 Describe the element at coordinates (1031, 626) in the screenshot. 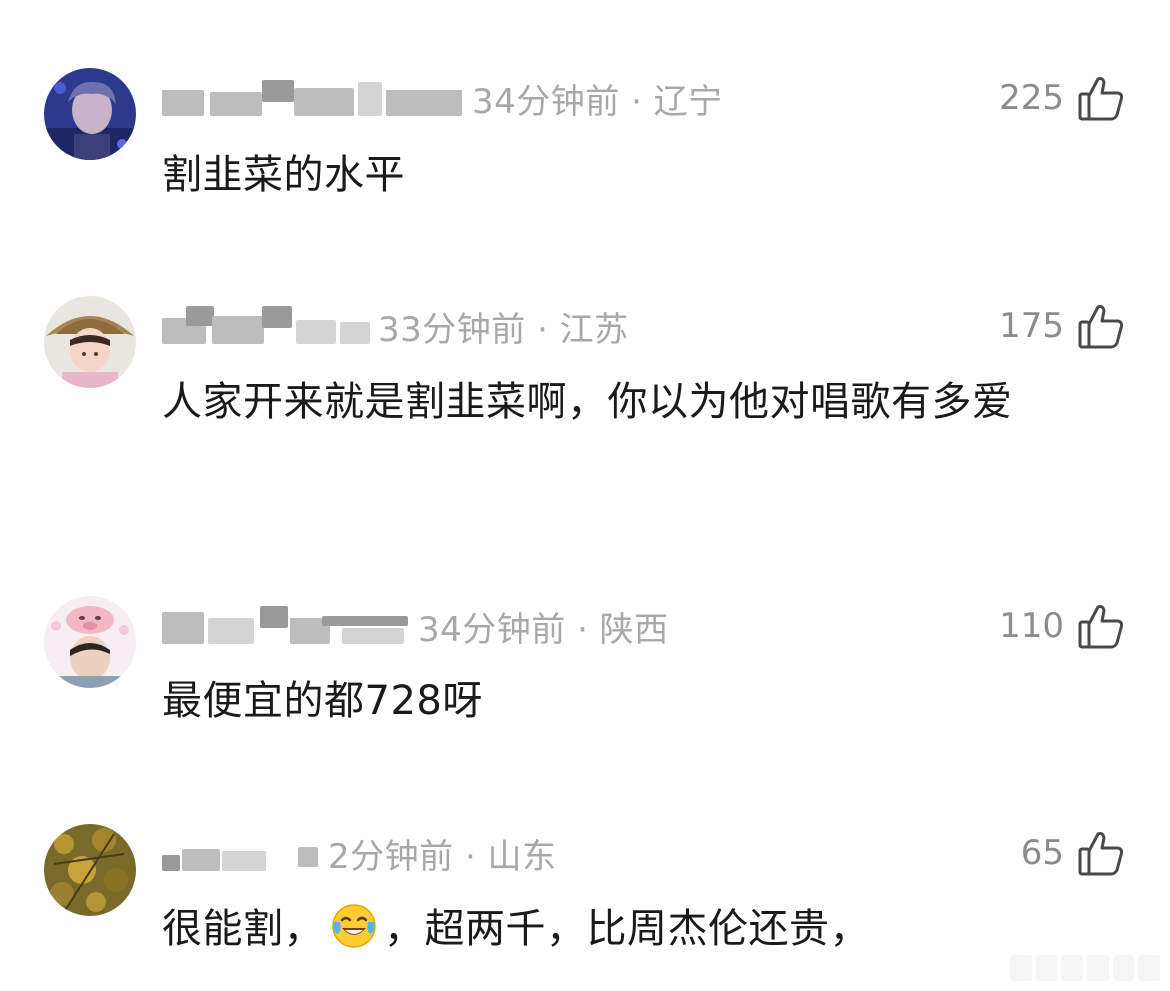

I see `like-count: 110` at that location.